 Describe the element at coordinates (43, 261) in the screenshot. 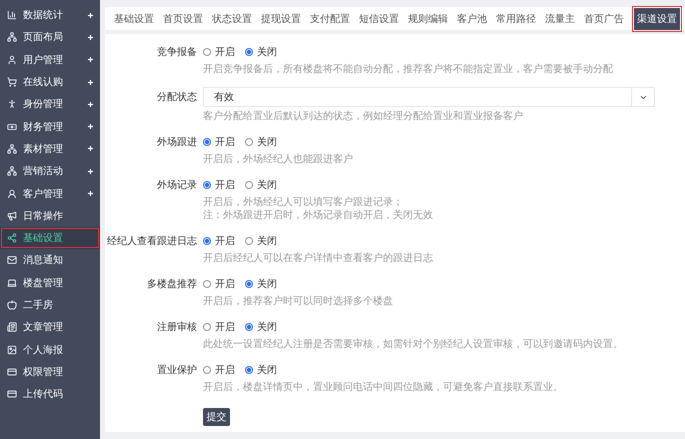

I see `sidebar-label: 消息通知` at that location.